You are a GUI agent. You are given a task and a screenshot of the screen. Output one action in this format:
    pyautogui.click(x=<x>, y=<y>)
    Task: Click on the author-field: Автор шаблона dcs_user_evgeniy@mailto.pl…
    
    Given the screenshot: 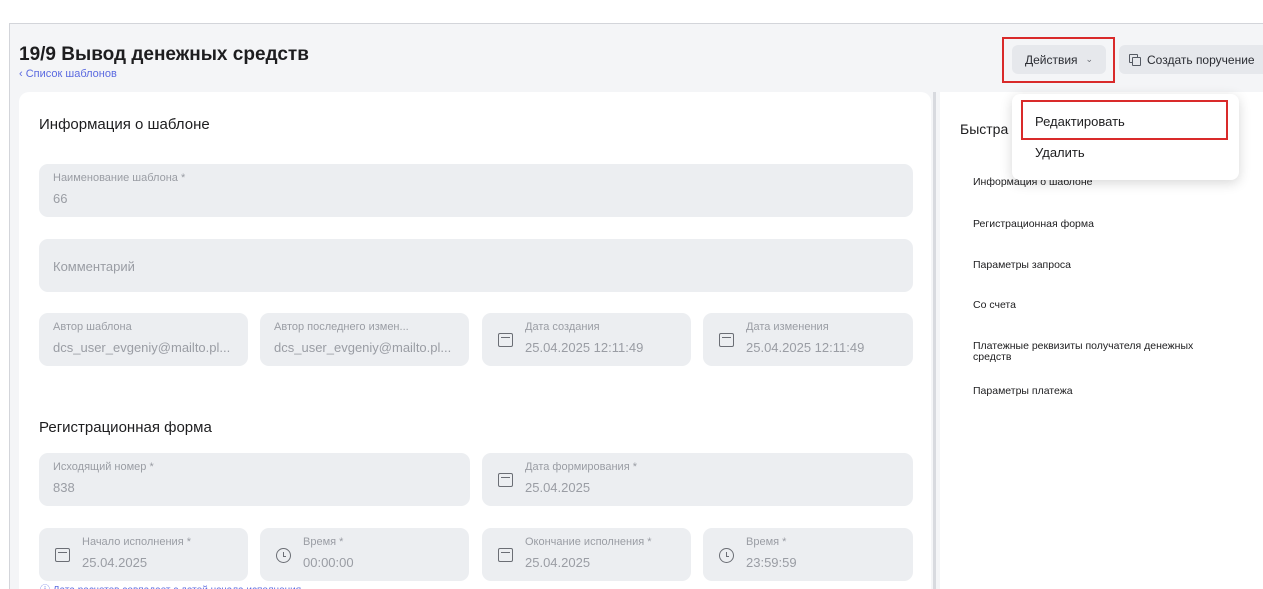 What is the action you would take?
    pyautogui.click(x=143, y=339)
    